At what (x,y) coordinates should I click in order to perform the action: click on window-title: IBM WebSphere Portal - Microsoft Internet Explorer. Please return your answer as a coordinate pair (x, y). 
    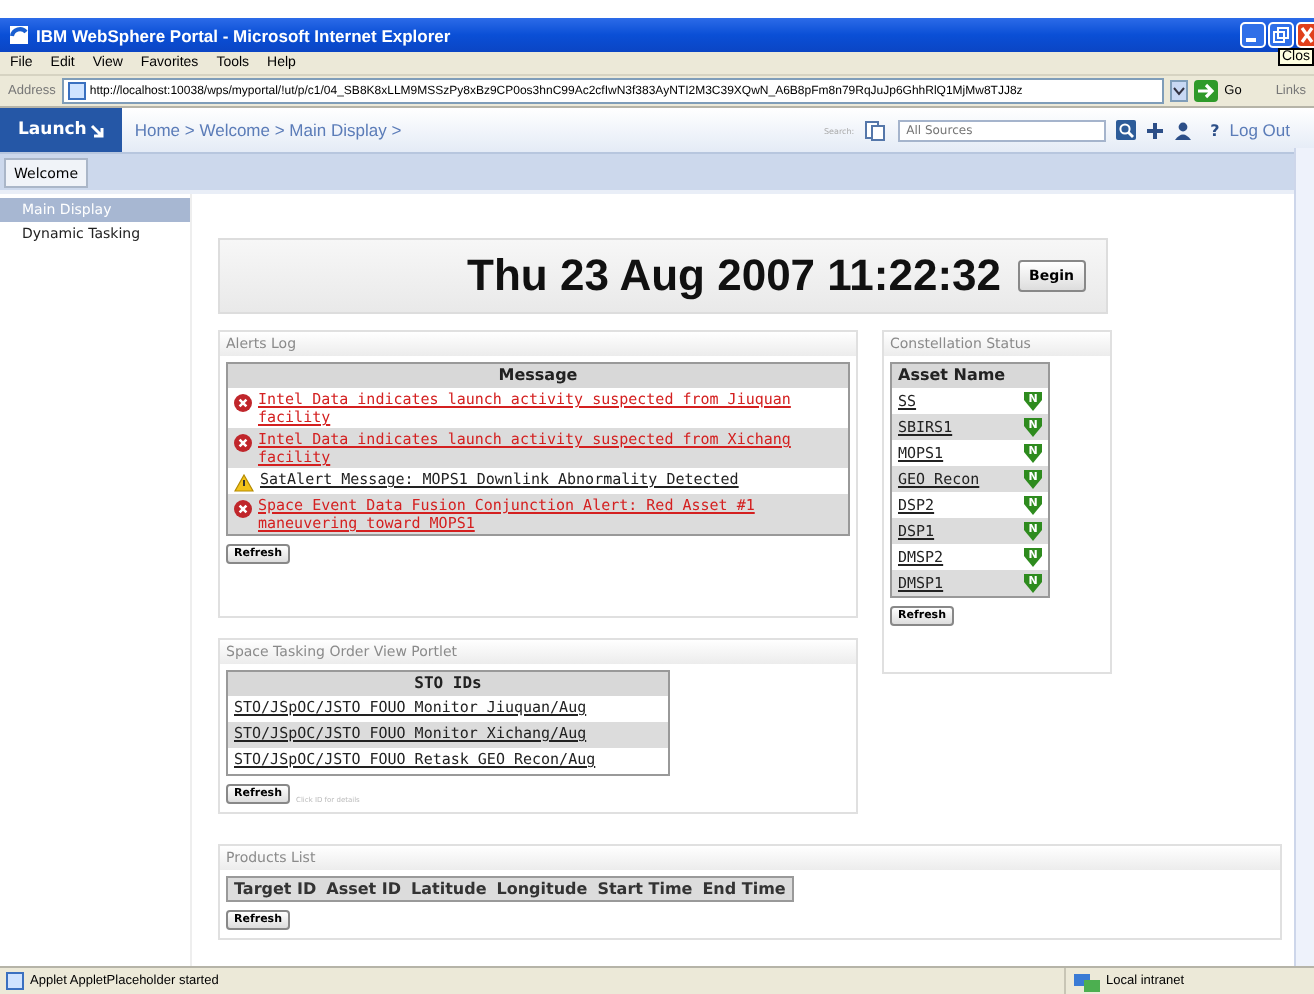
    Looking at the image, I should click on (244, 35).